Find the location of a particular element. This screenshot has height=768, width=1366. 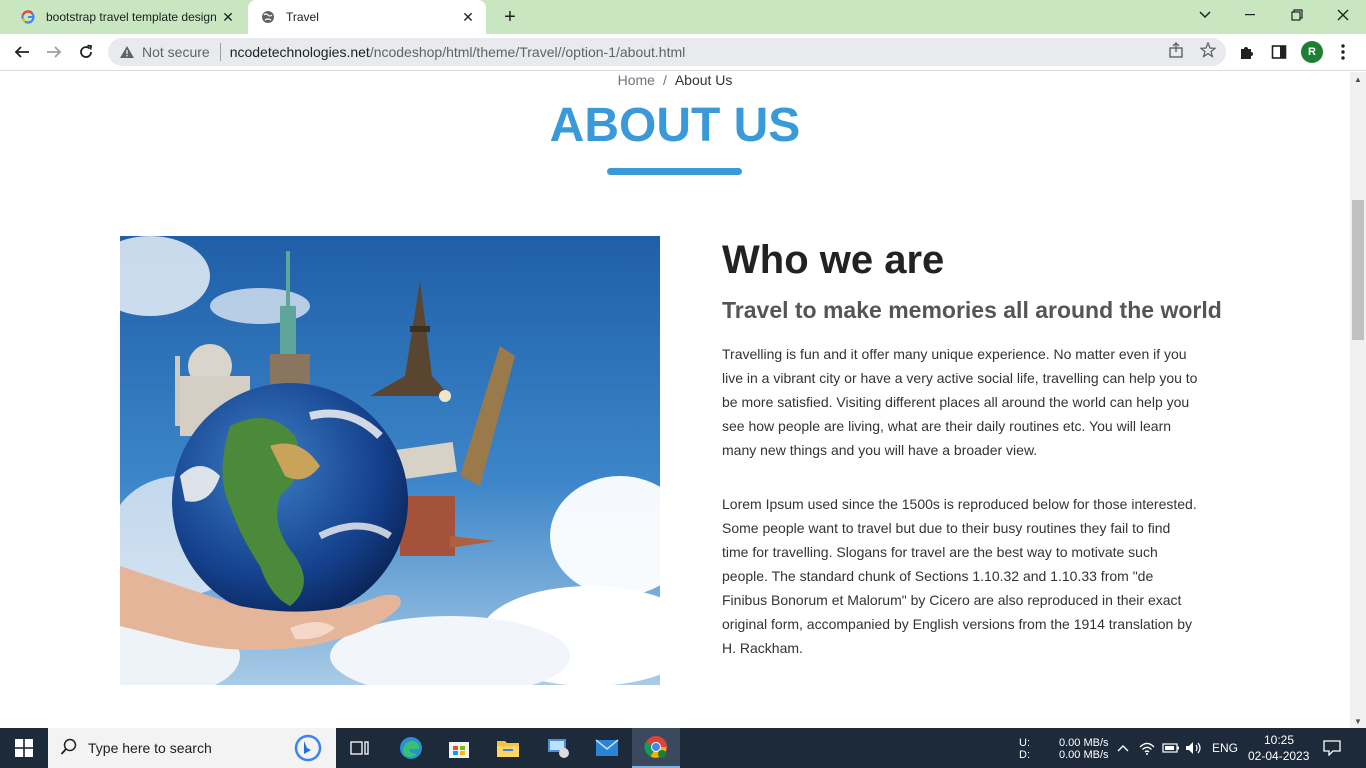

bing-icon is located at coordinates (308, 749).